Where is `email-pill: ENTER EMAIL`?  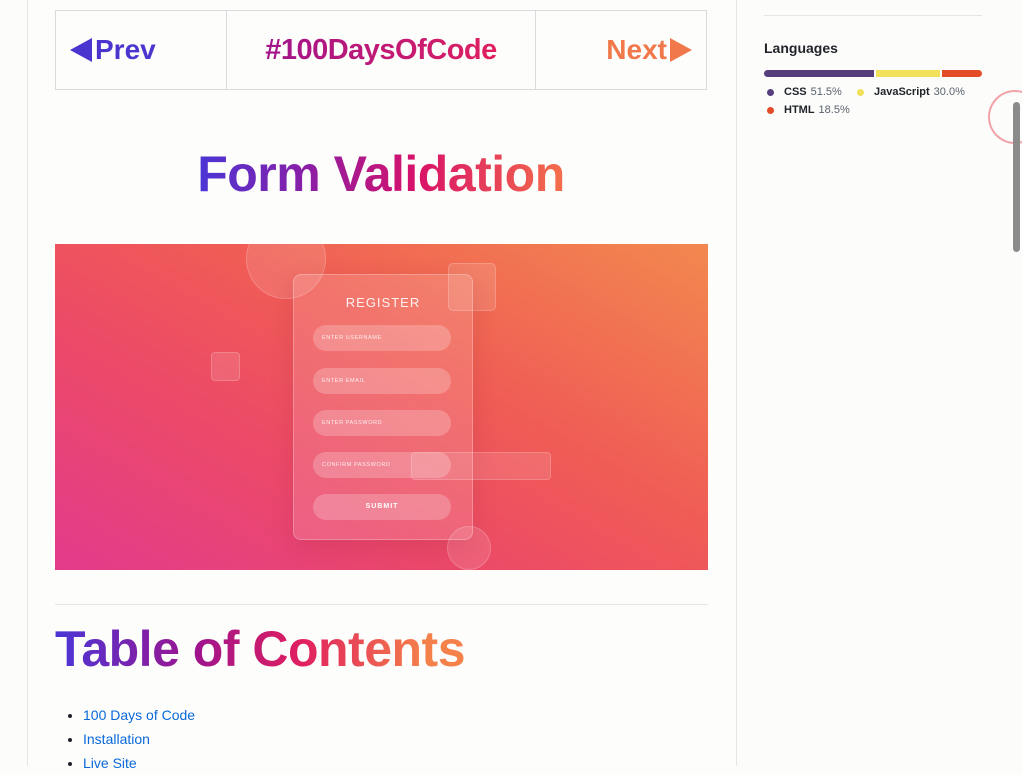 email-pill: ENTER EMAIL is located at coordinates (382, 381).